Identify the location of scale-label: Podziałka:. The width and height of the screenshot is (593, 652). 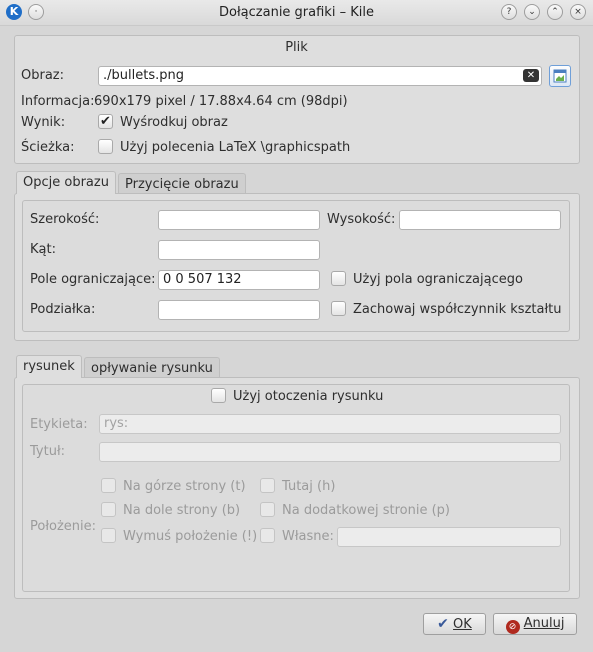
(63, 309).